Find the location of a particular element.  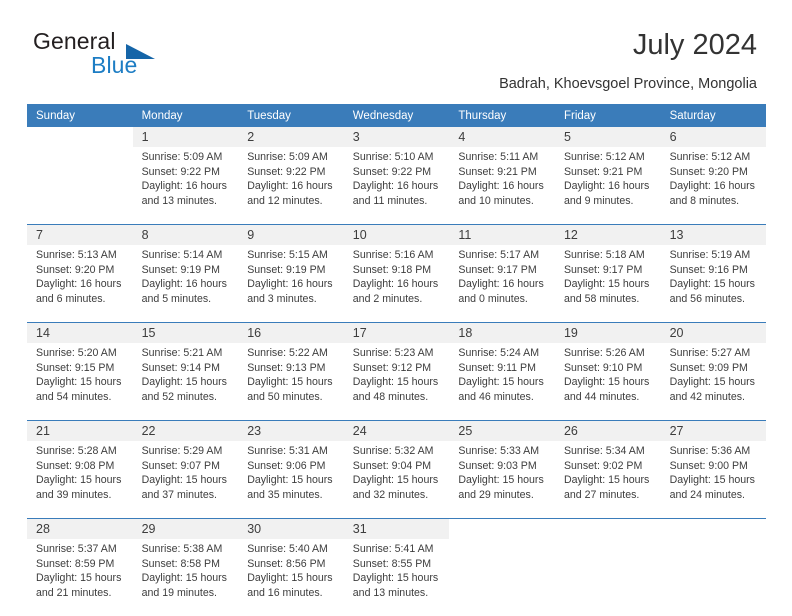

day-detail-line: Sunrise: 5:37 AM is located at coordinates (76, 549).